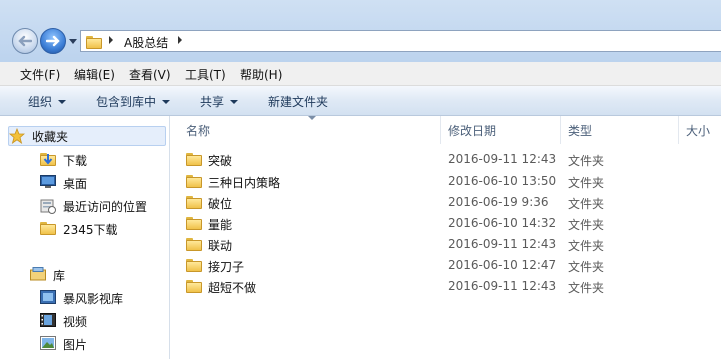 This screenshot has height=359, width=721. Describe the element at coordinates (150, 74) in the screenshot. I see `menu-view: 查看(V)` at that location.